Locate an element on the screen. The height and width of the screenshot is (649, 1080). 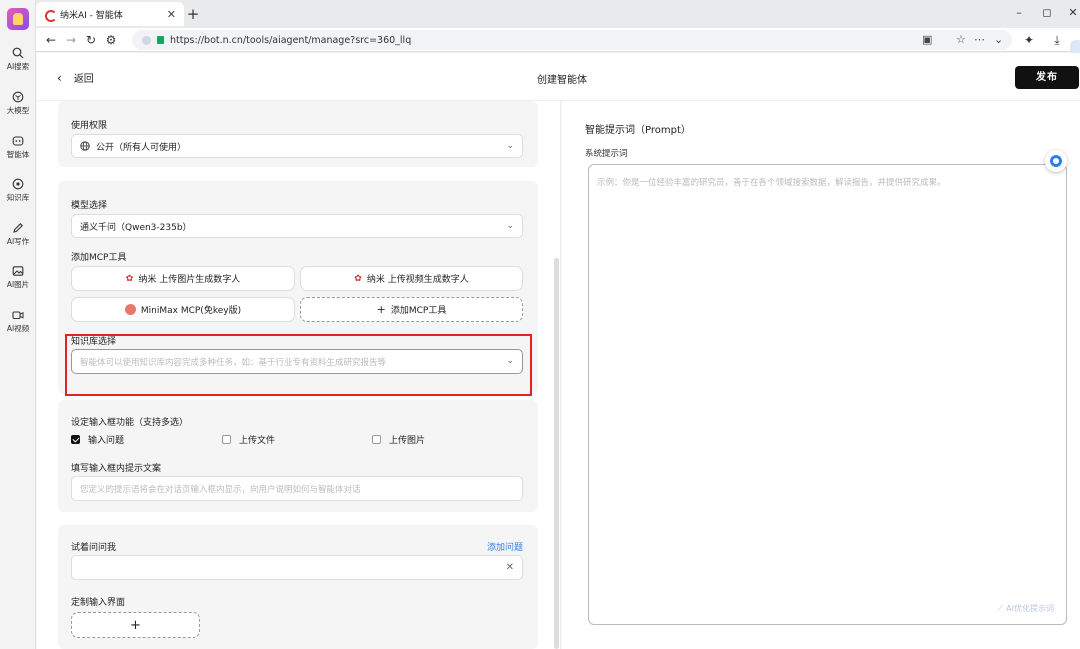
video-icon is located at coordinates (18, 315).